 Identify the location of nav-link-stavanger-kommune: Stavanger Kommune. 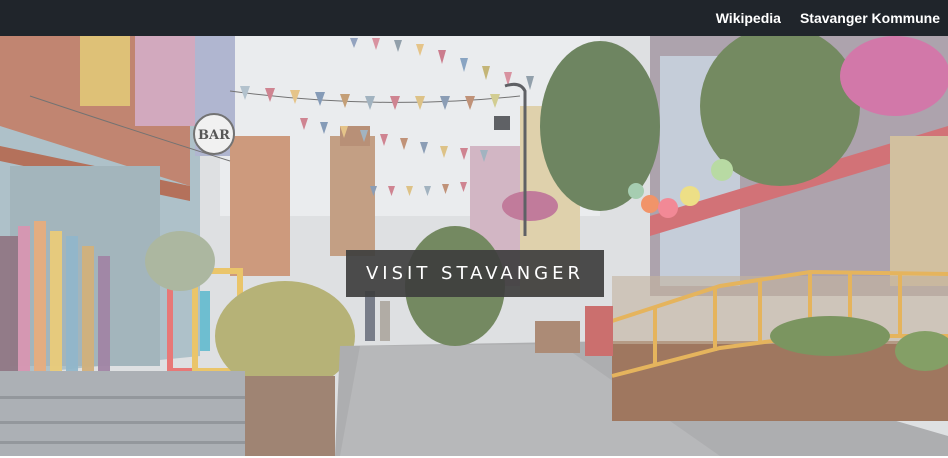
(870, 18).